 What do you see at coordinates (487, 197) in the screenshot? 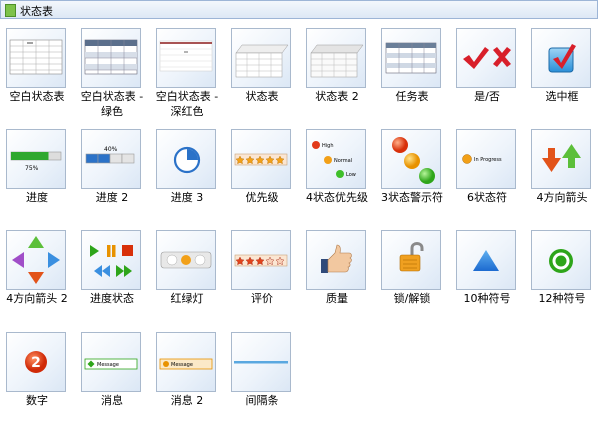
I see `shape-label: 6状态符` at bounding box center [487, 197].